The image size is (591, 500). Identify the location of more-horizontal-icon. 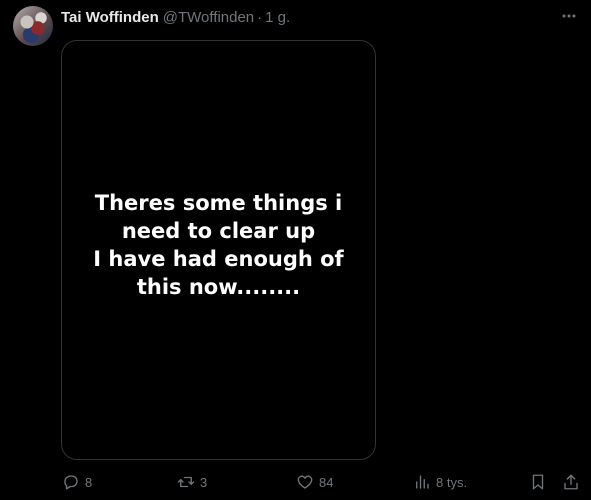
(569, 16).